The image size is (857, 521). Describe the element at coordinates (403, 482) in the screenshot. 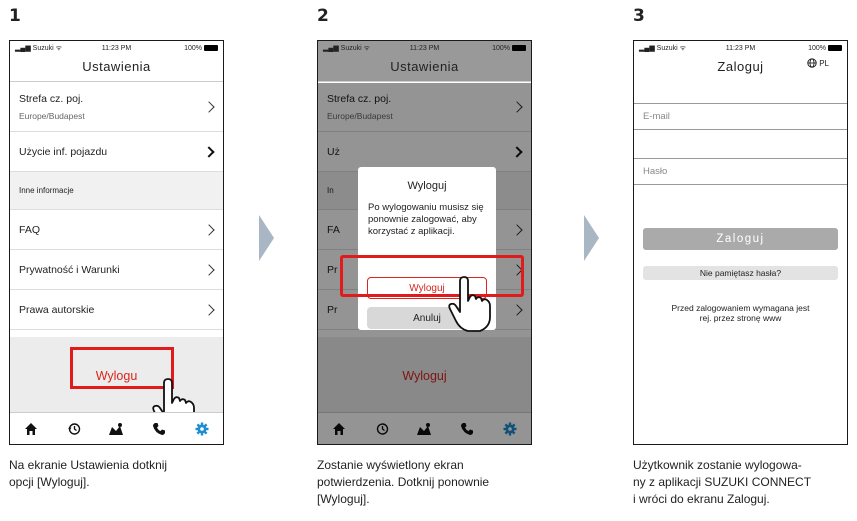

I see `caption-line: potwierdzenia. Dotknij ponownie` at that location.